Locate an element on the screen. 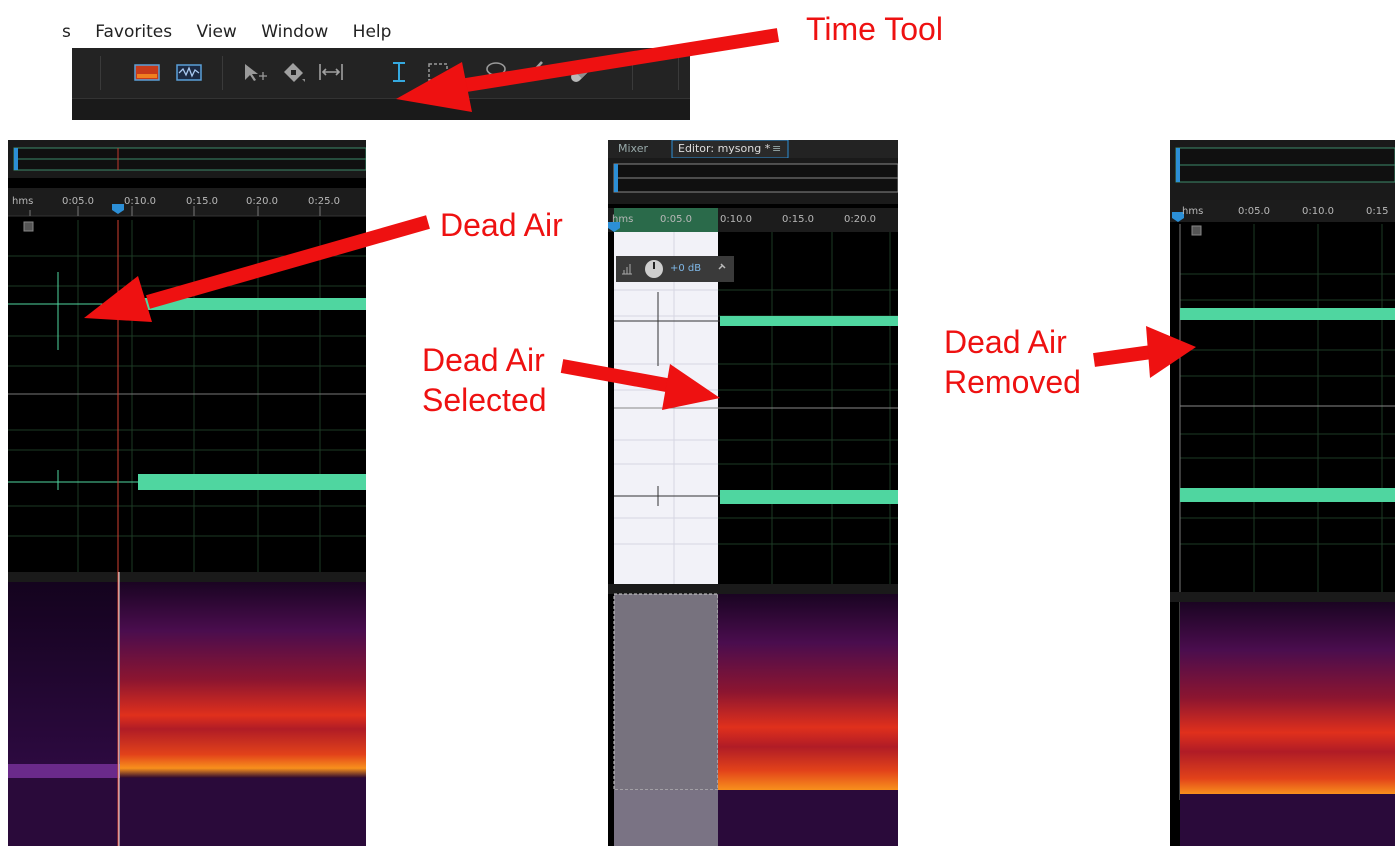  arrow-dead-air is located at coordinates (118, 299).